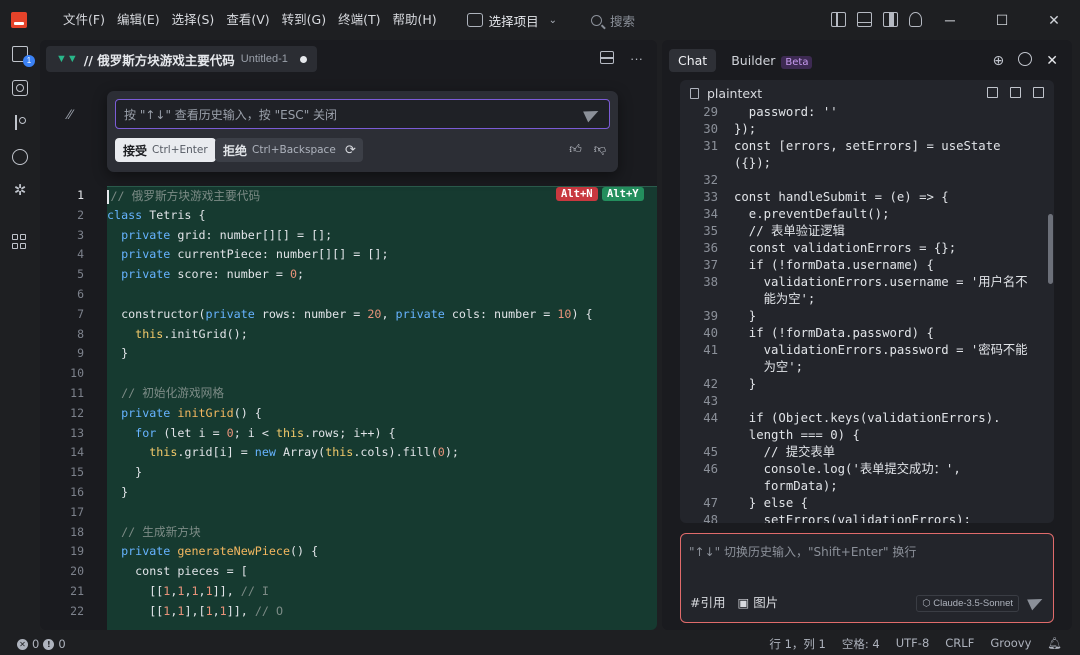 The width and height of the screenshot is (1080, 655). What do you see at coordinates (710, 248) in the screenshot?
I see `code-block-line-number: 36` at bounding box center [710, 248].